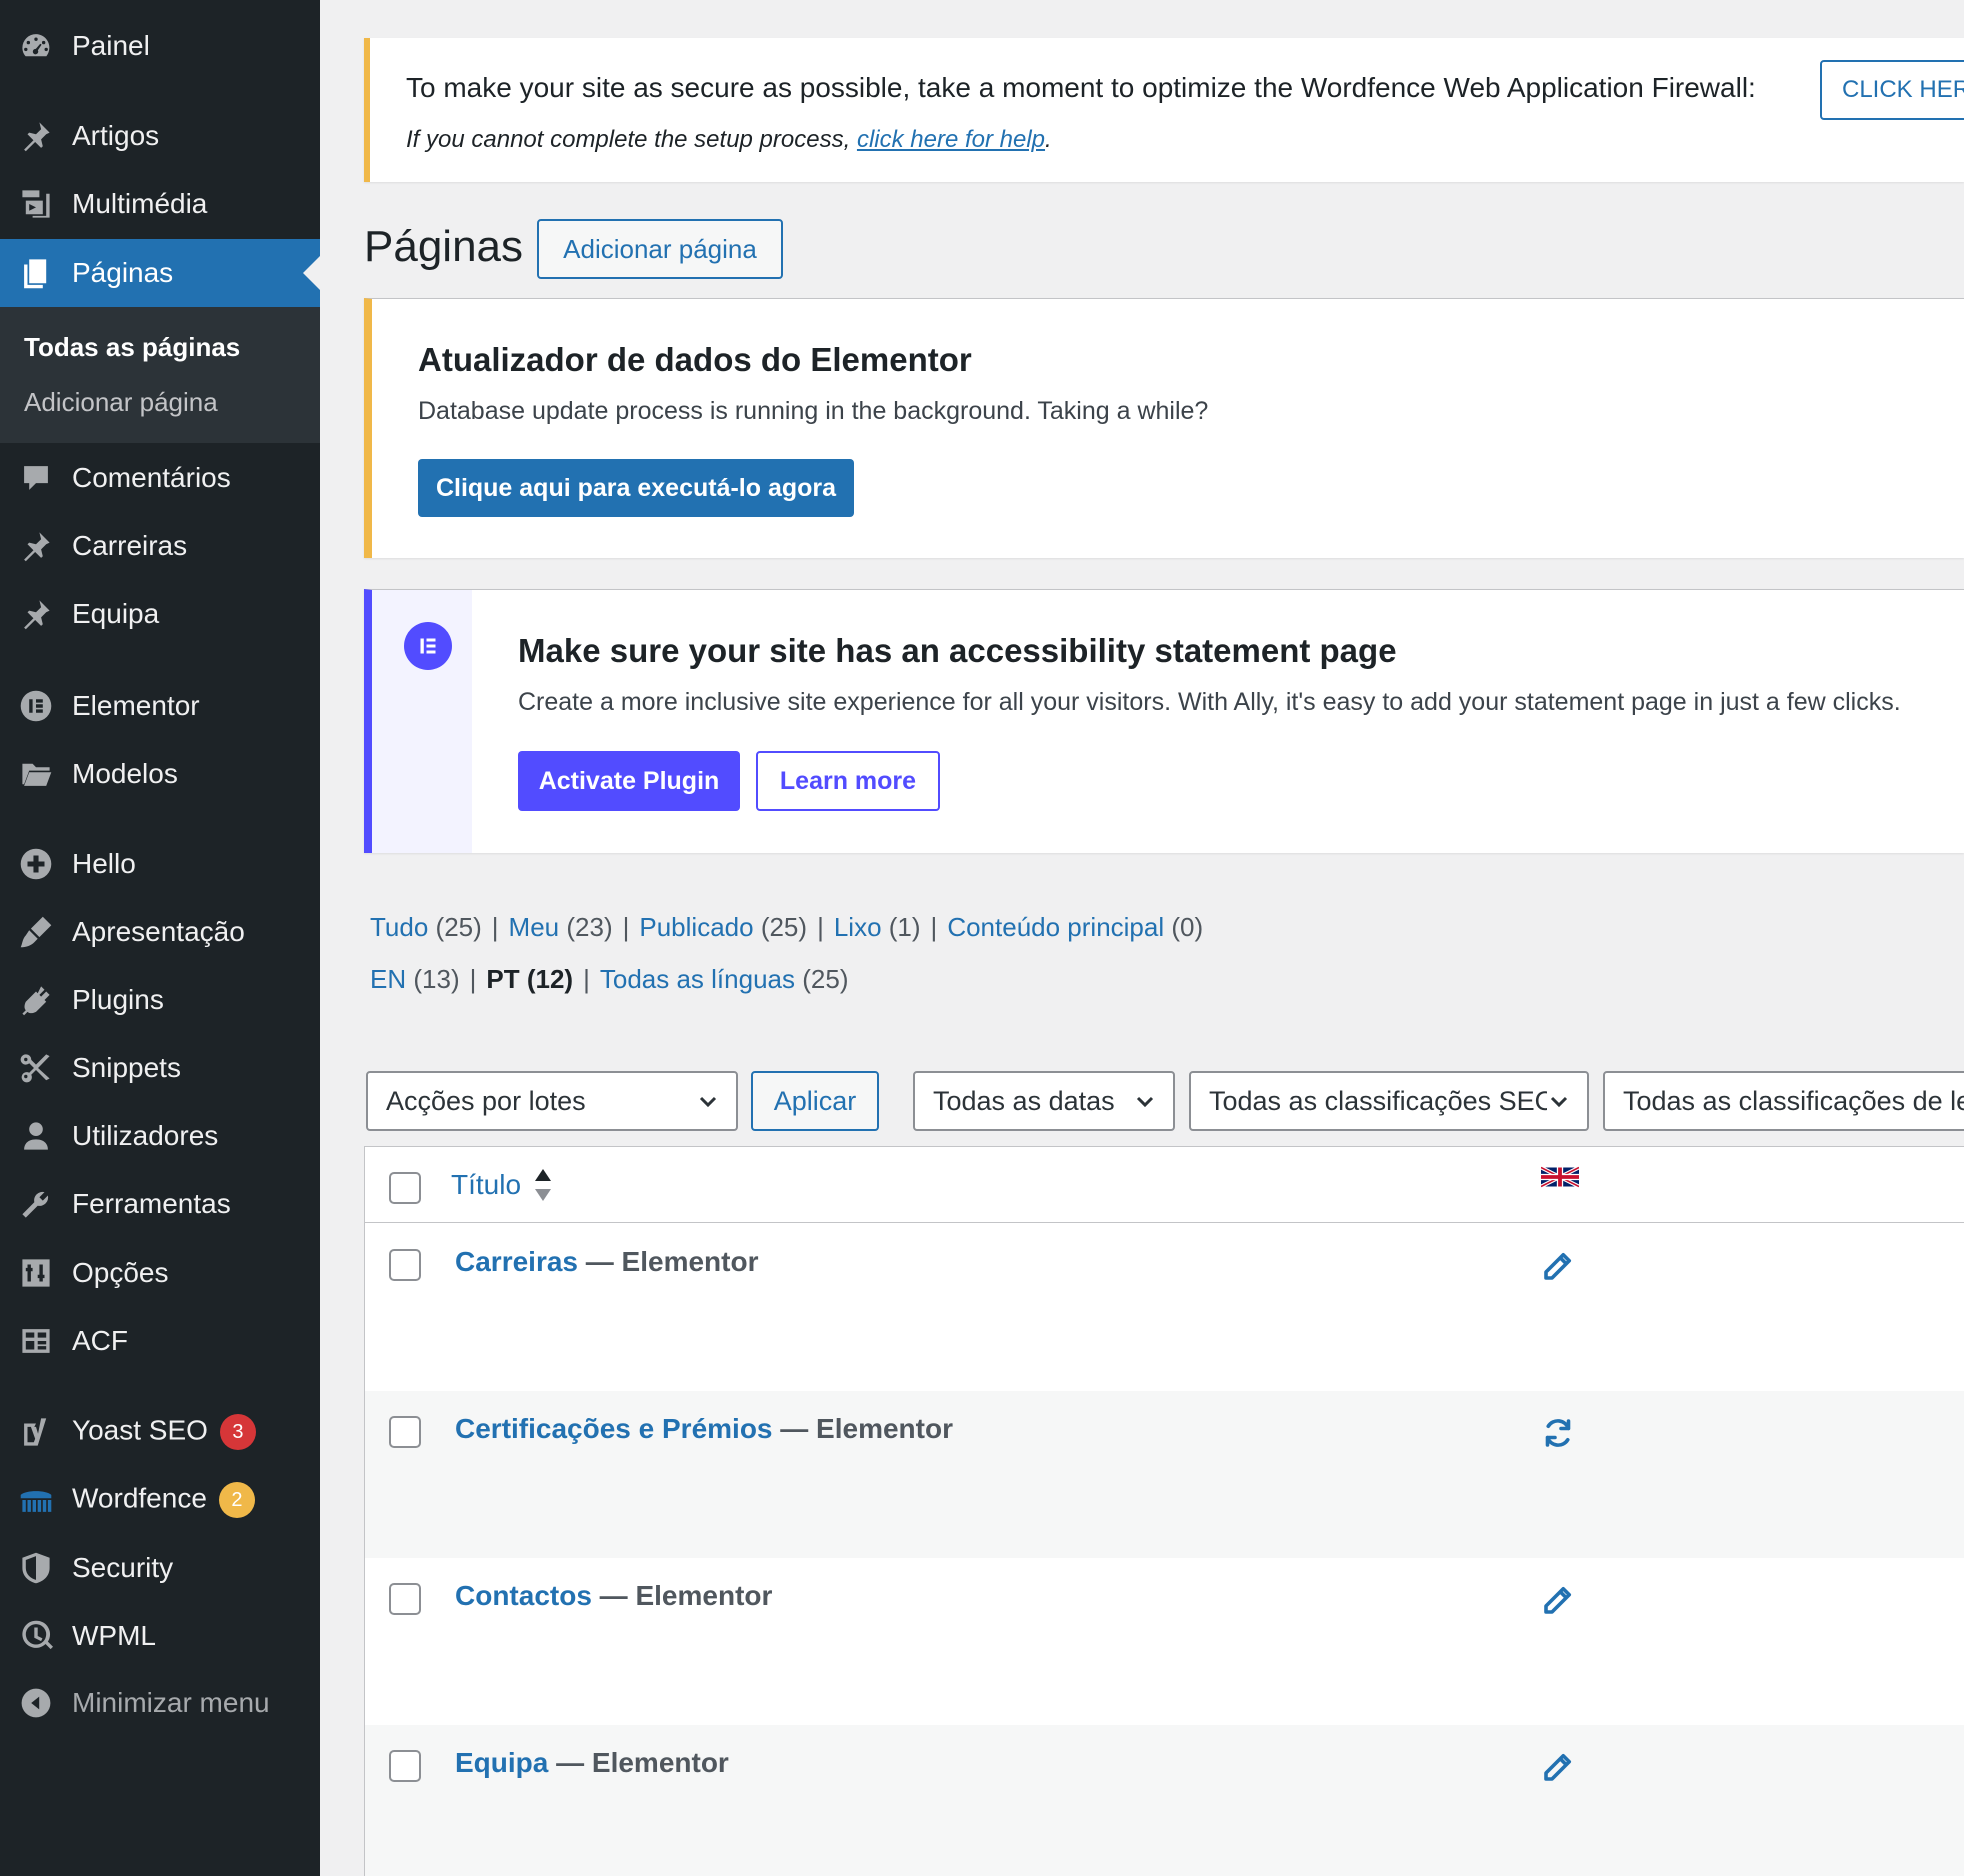 The height and width of the screenshot is (1876, 1964). I want to click on menu-item-equipa: Equipa, so click(160, 614).